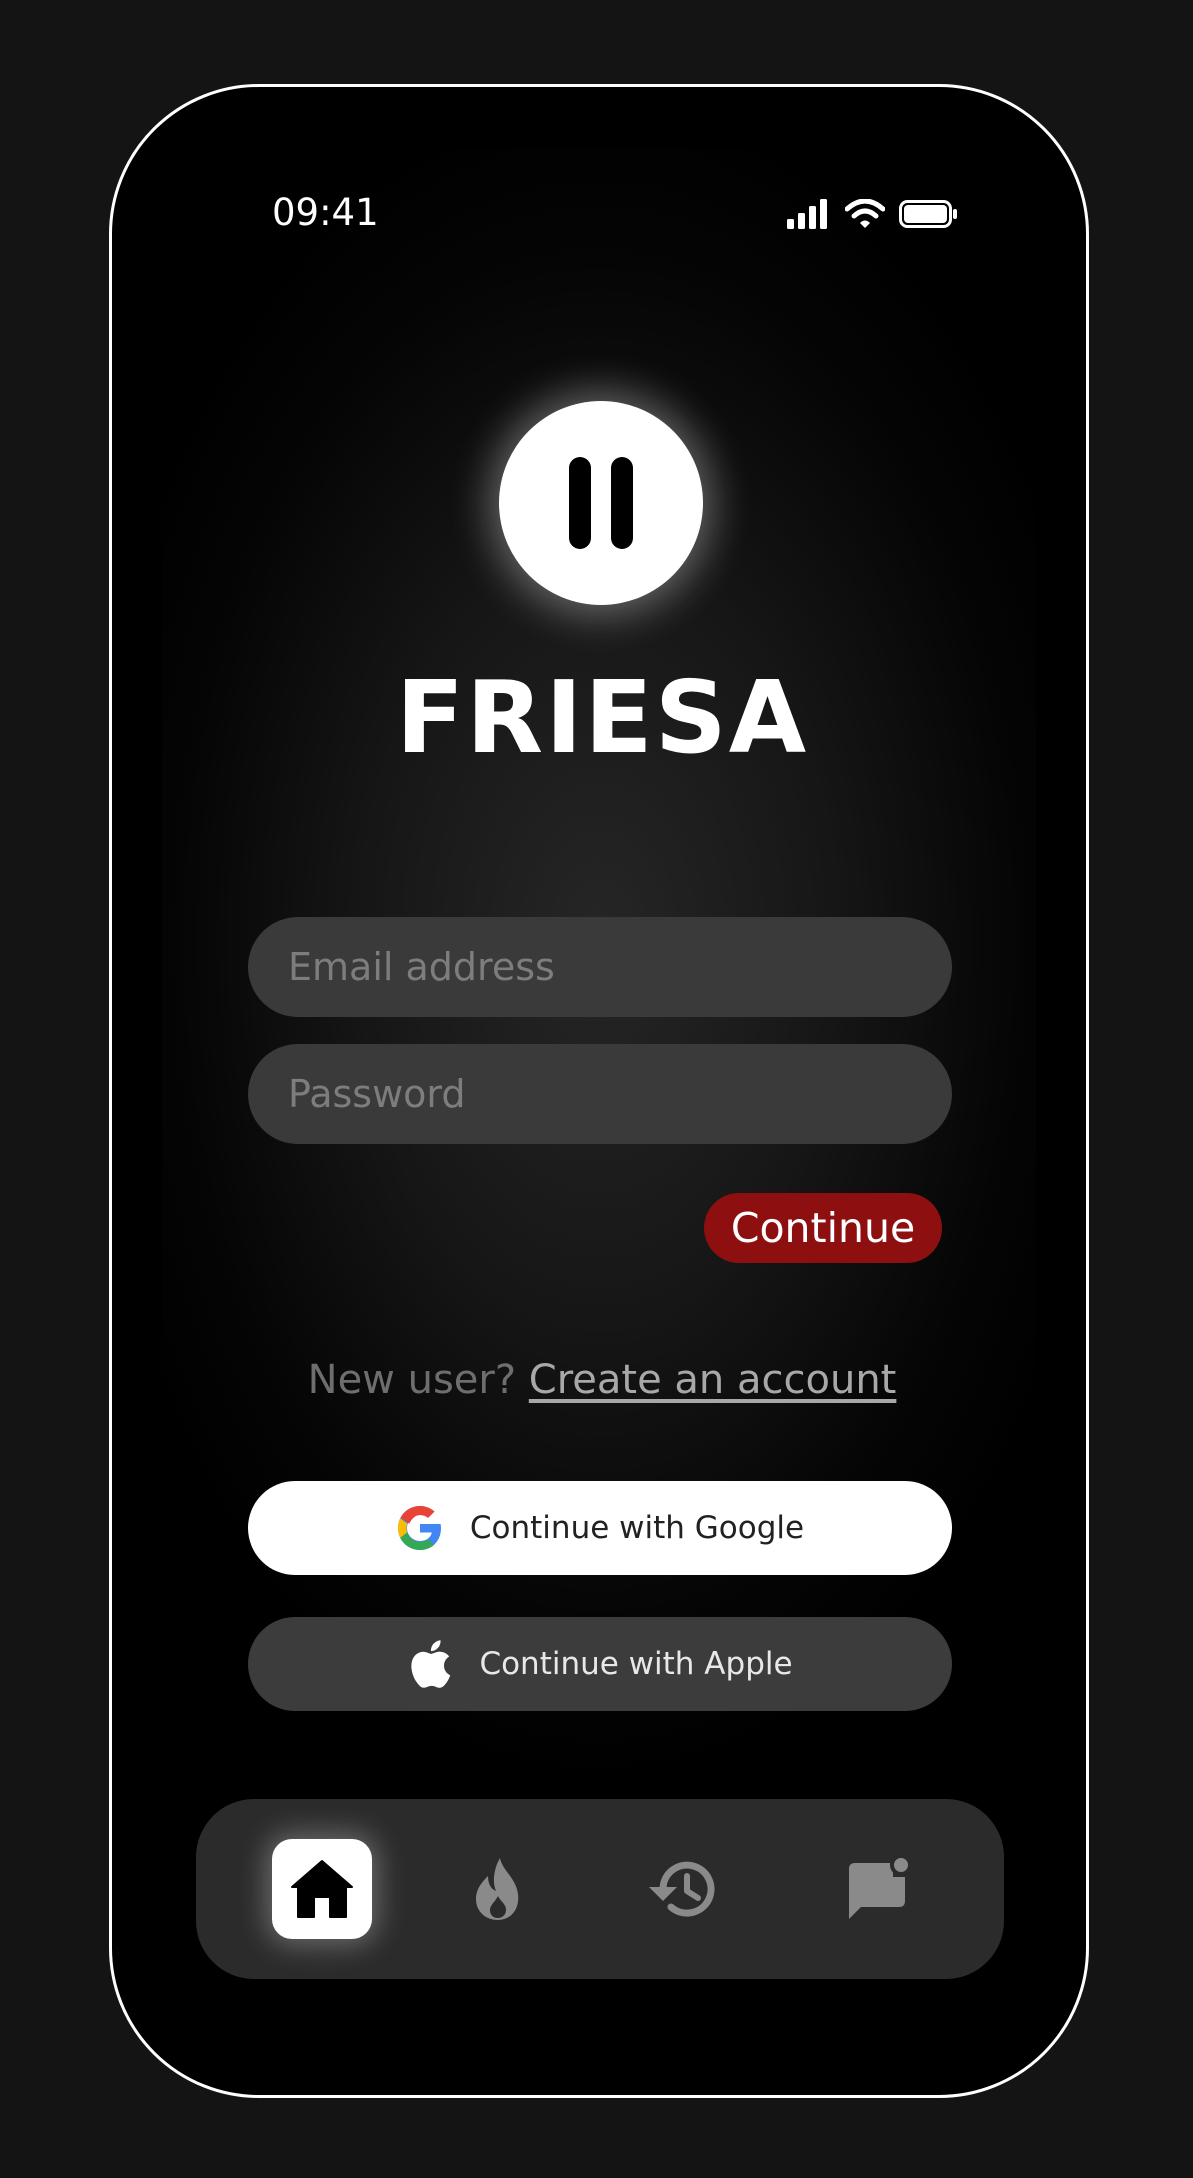 This screenshot has height=2178, width=1193. I want to click on nav-messages, so click(878, 1889).